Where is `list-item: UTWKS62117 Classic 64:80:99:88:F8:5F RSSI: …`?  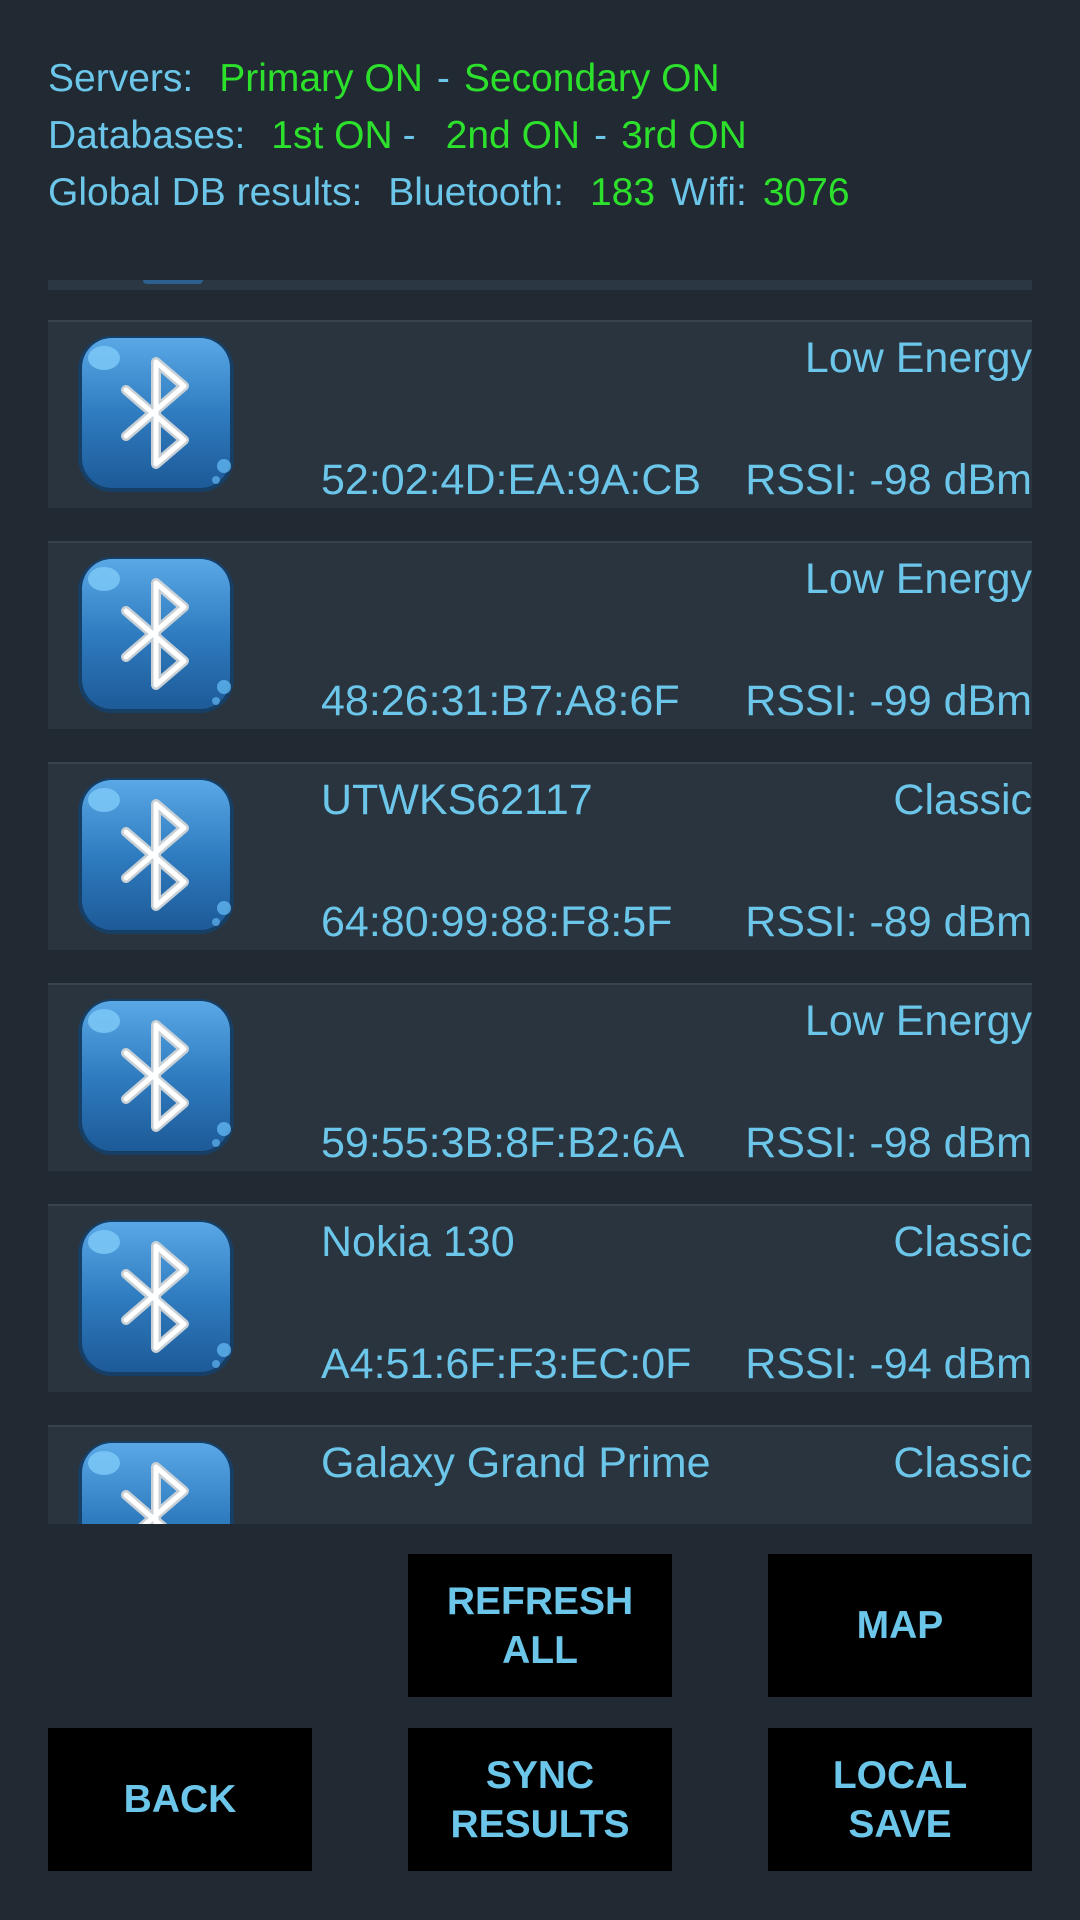 list-item: UTWKS62117 Classic 64:80:99:88:F8:5F RSSI: … is located at coordinates (540, 856).